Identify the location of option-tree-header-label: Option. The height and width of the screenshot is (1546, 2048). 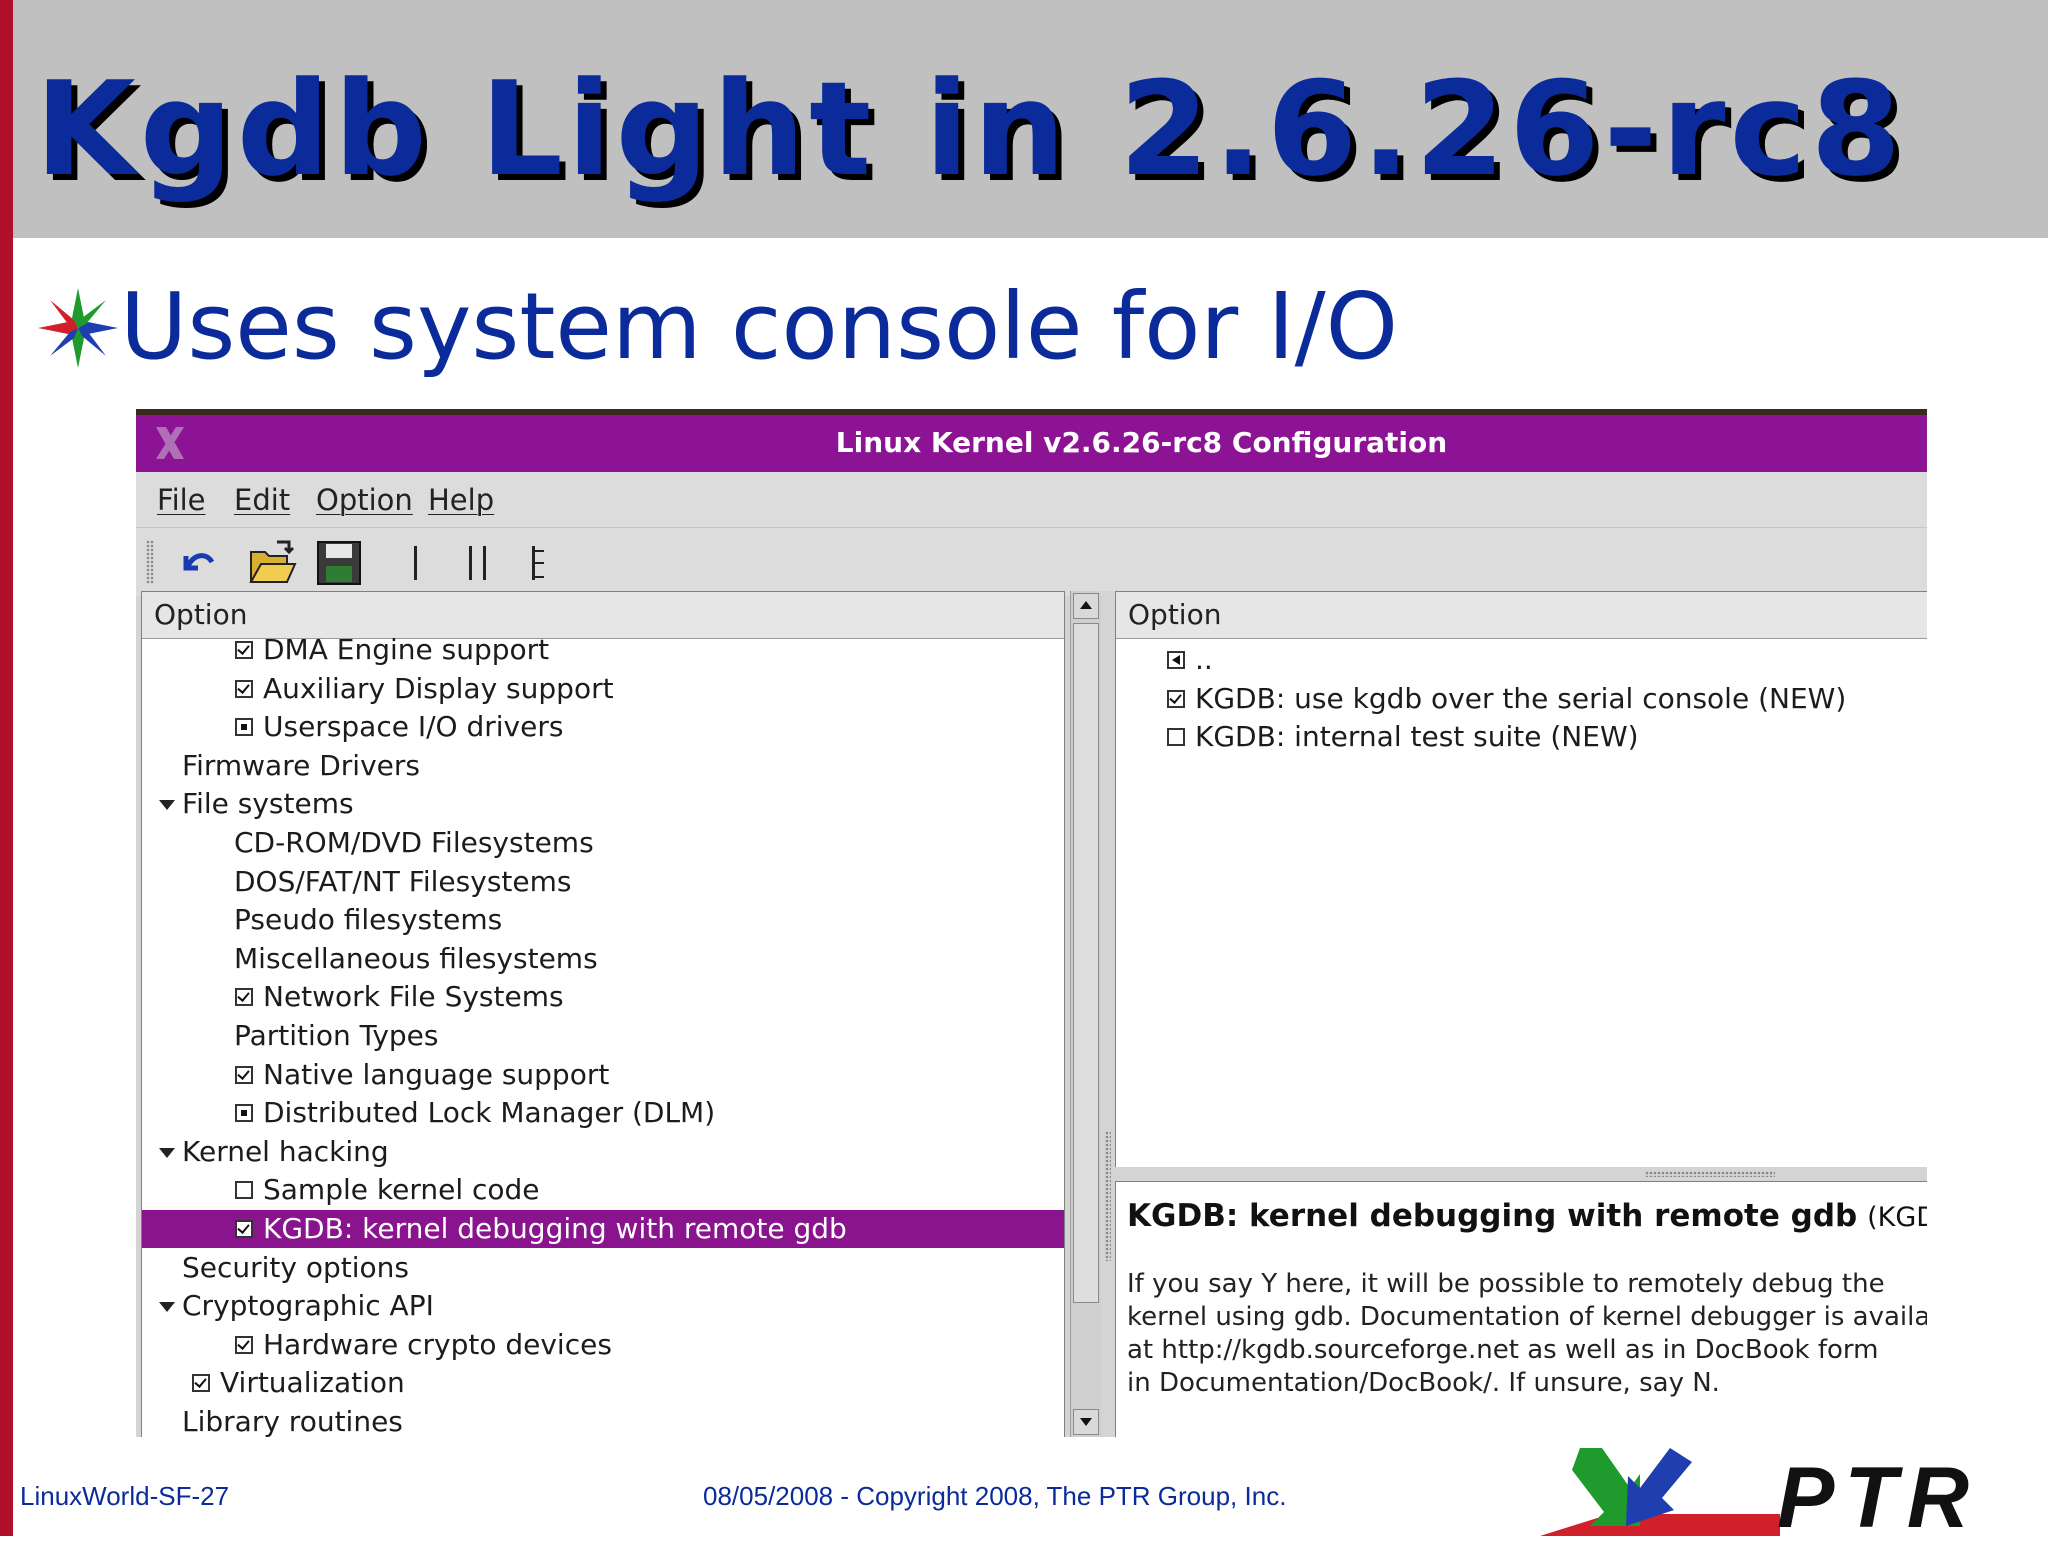
(201, 614).